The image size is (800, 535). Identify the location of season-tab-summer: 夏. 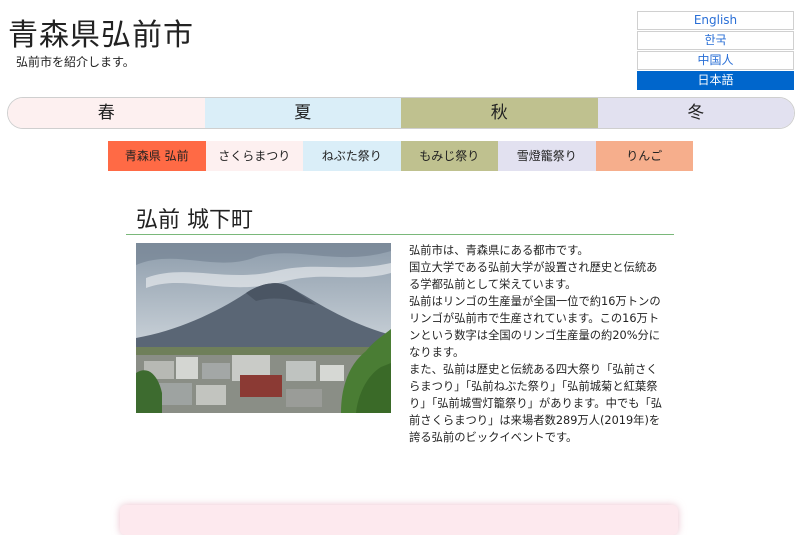
(302, 113).